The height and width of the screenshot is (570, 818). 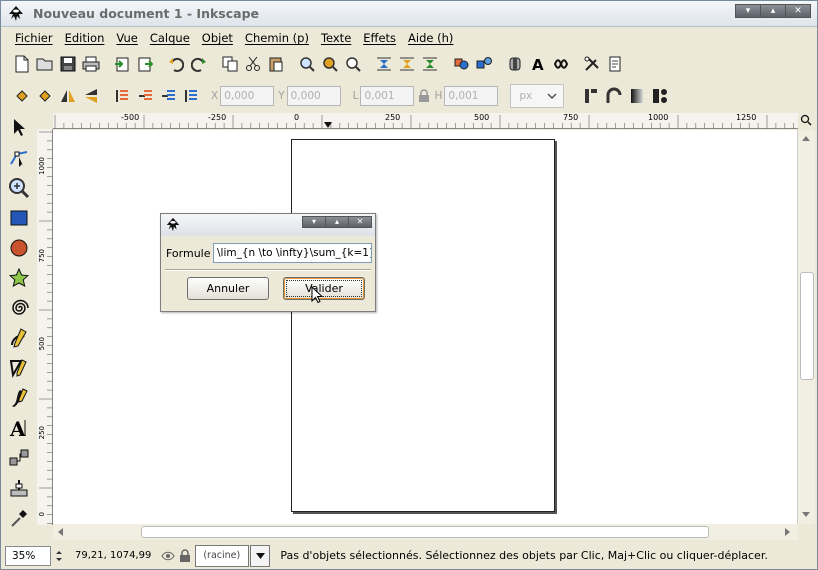 I want to click on horizontal-scrollbar, so click(x=425, y=532).